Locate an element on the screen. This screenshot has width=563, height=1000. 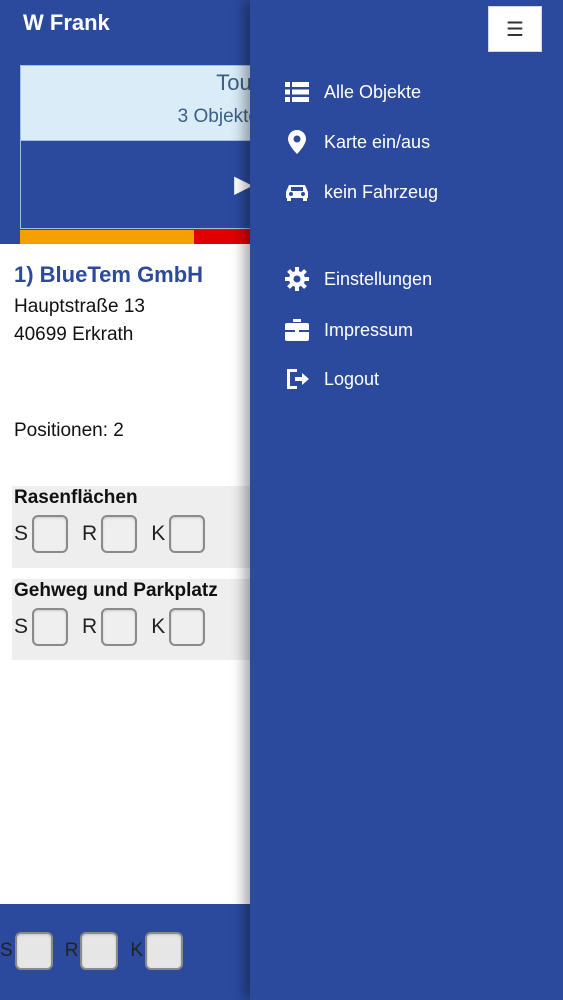
gear-icon is located at coordinates (297, 279).